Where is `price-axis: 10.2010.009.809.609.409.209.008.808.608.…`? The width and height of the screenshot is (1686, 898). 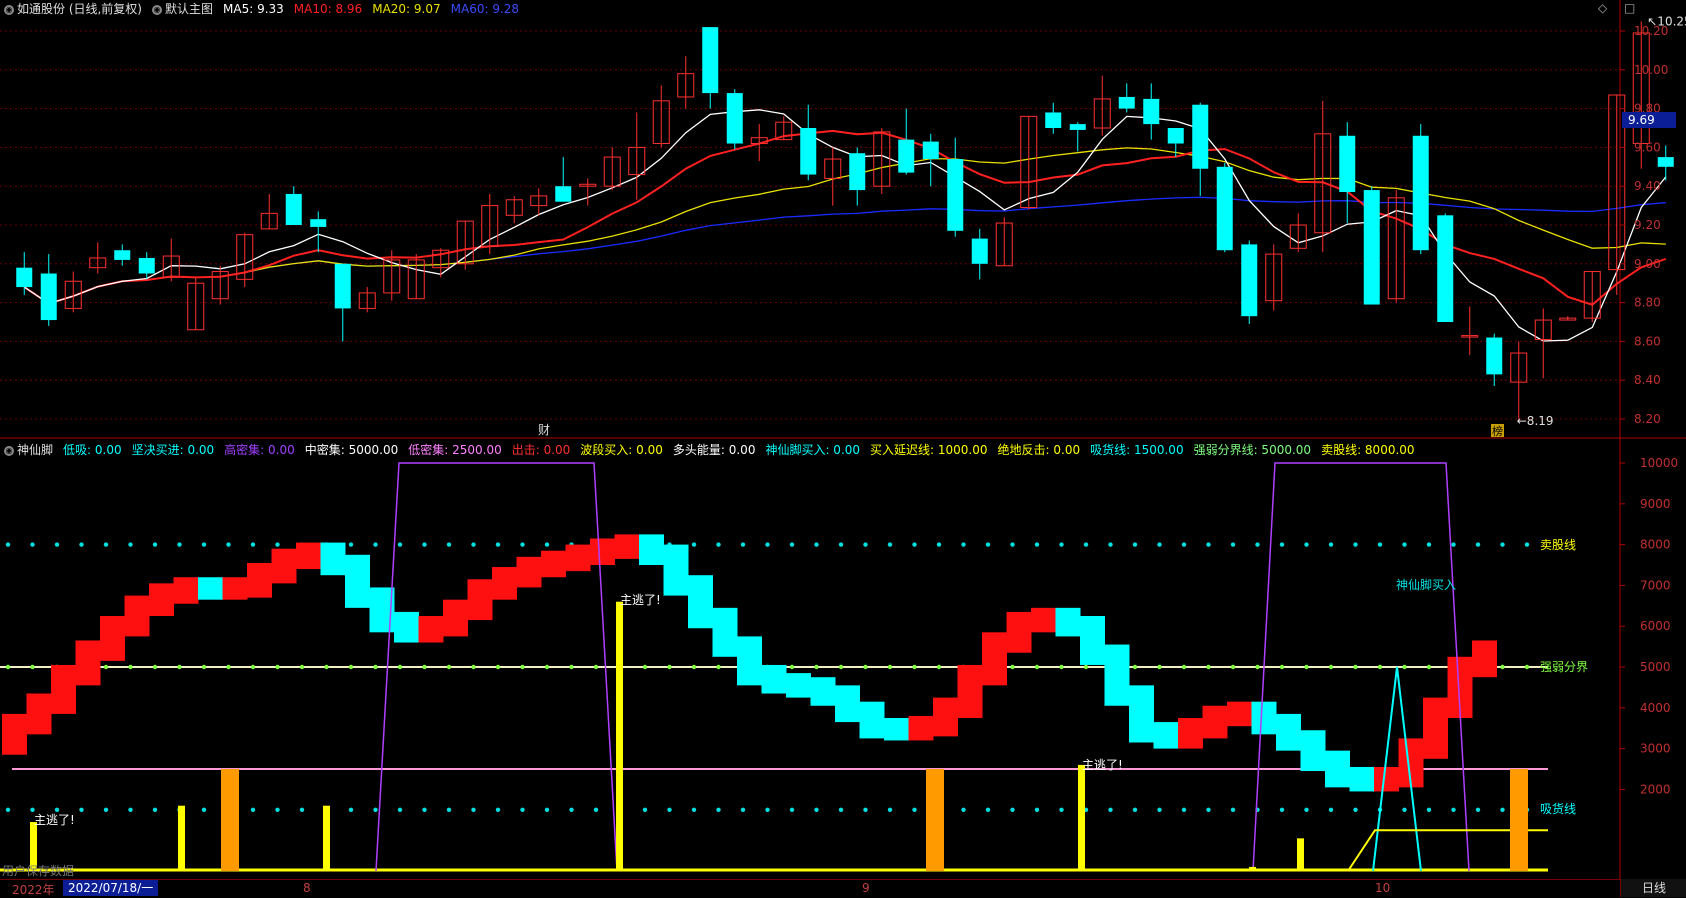 price-axis: 10.2010.009.809.609.409.209.008.808.608.… is located at coordinates (1644, 225).